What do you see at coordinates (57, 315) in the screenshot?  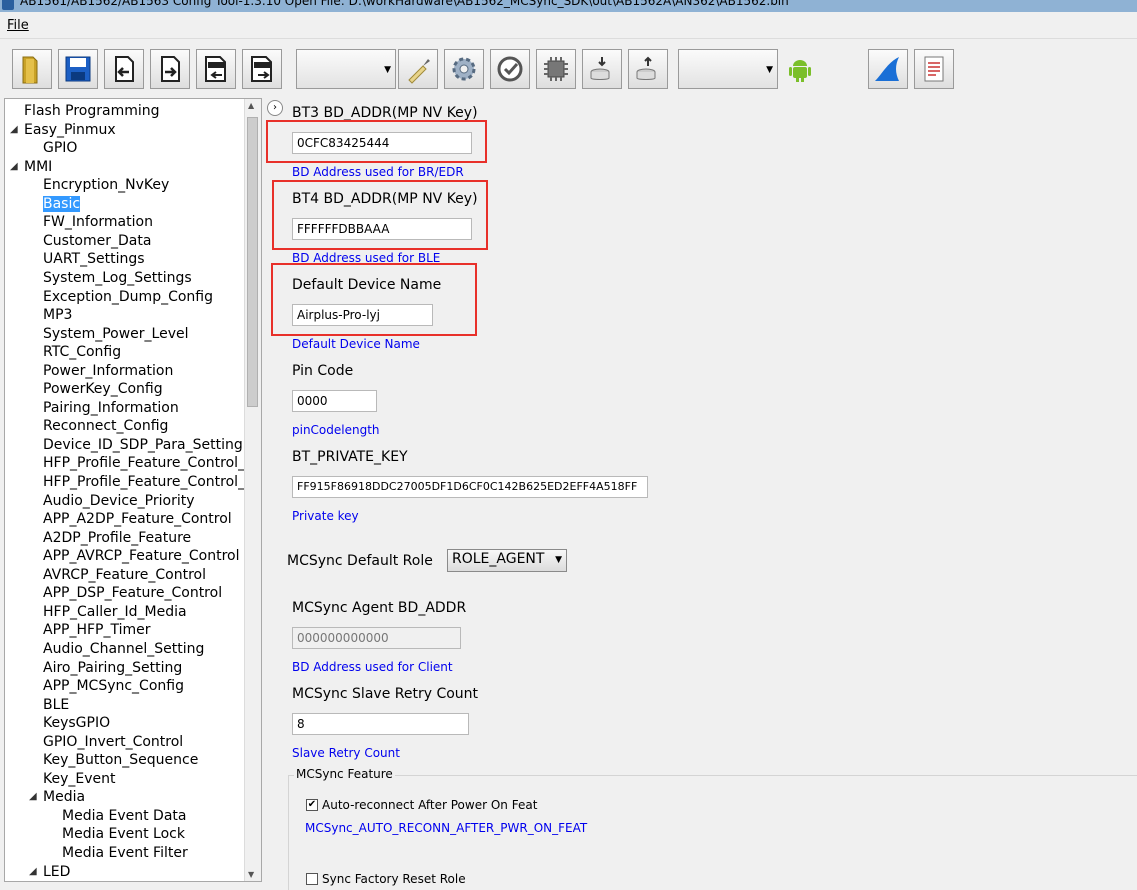 I see `tree-item: MP3` at bounding box center [57, 315].